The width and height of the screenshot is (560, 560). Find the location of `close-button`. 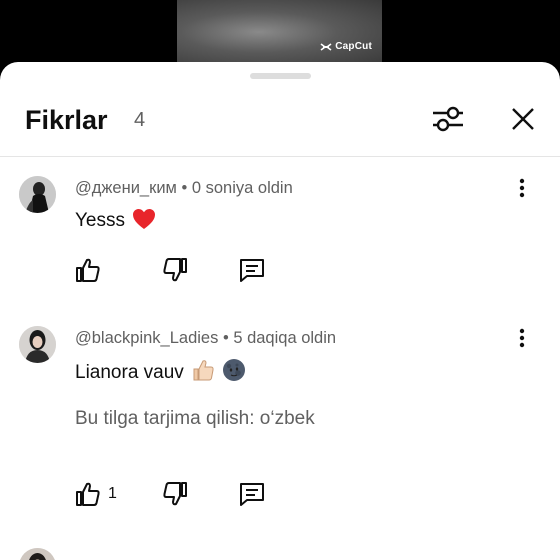

close-button is located at coordinates (523, 119).